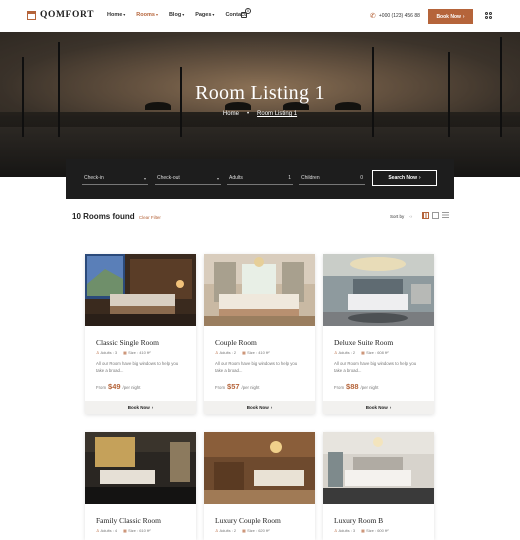 This screenshot has height=540, width=520. I want to click on logo-text: QOMFORT, so click(67, 15).